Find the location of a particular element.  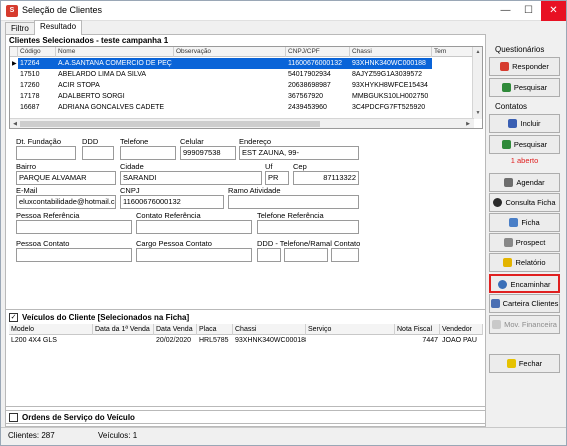

clients-horizontal-scrollbar: ◀ ▶ is located at coordinates (242, 123).